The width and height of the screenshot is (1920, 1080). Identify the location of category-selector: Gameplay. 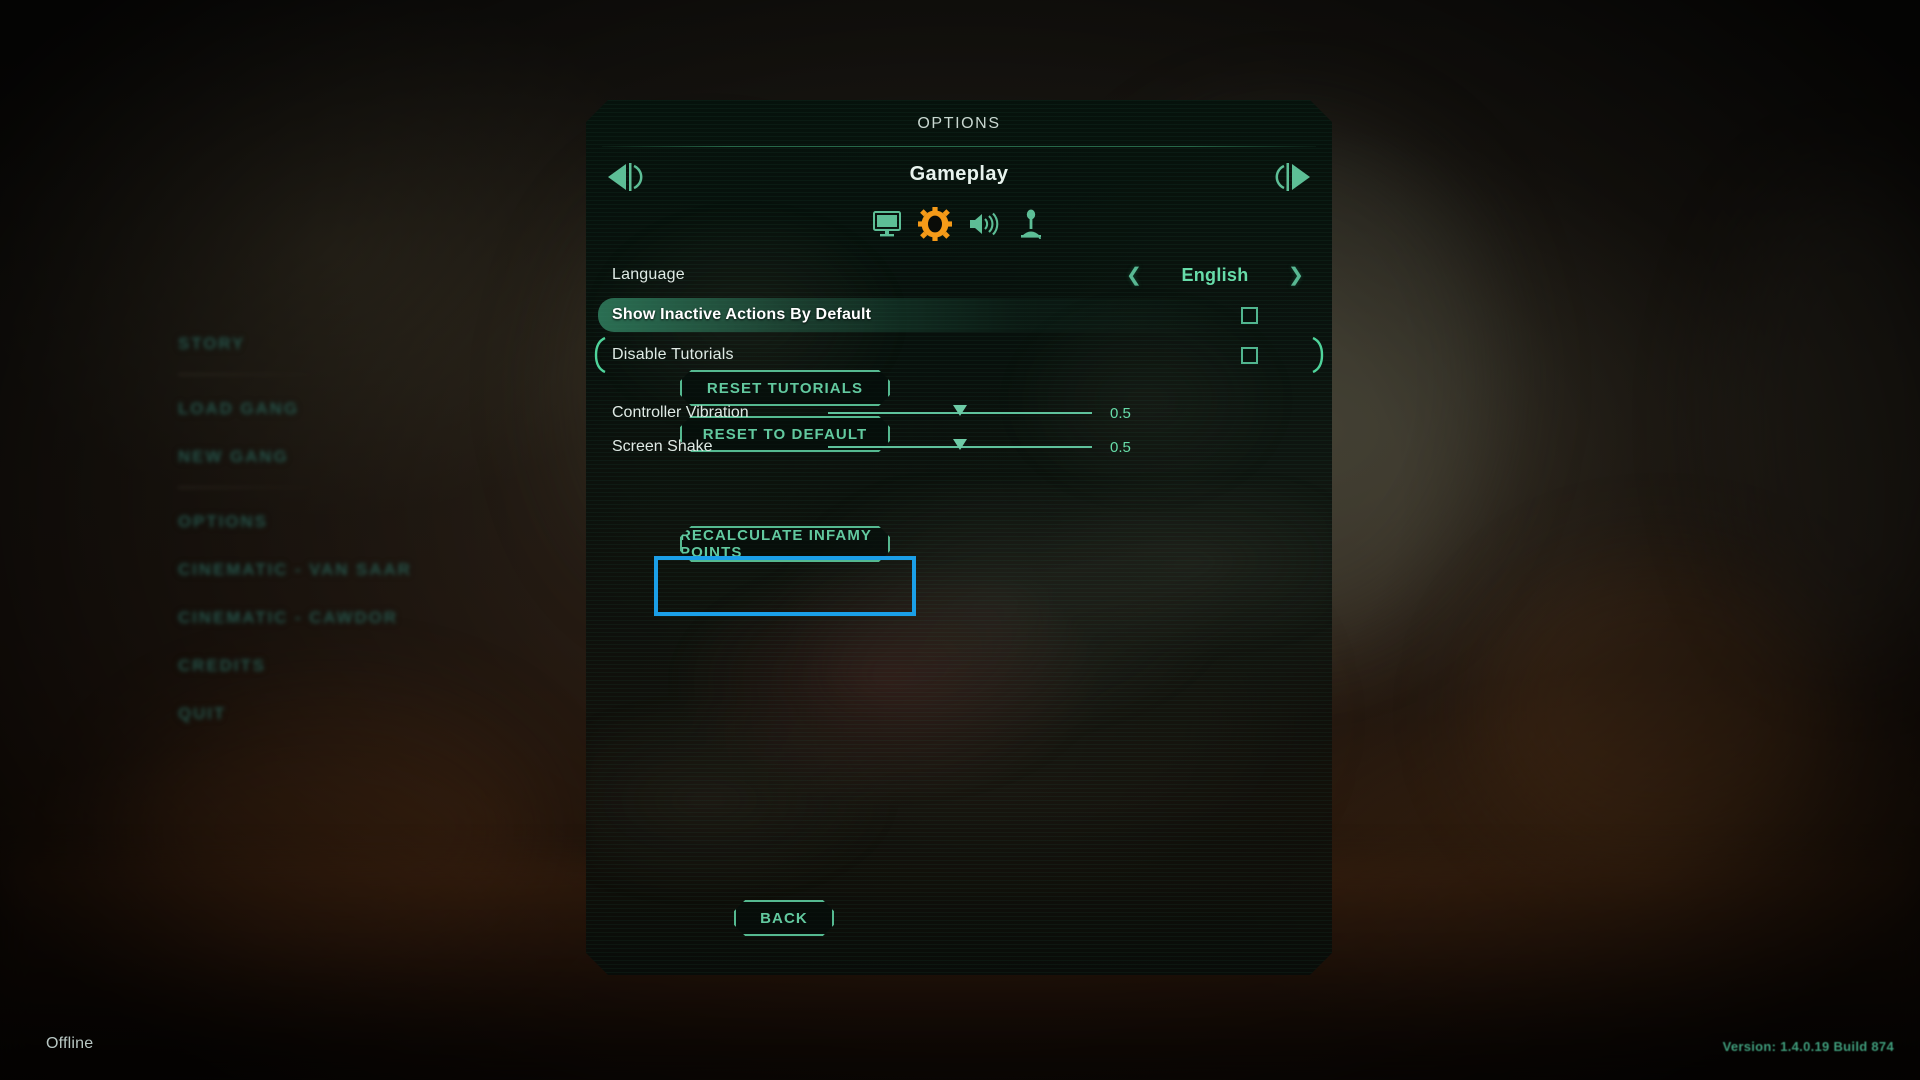
(959, 180).